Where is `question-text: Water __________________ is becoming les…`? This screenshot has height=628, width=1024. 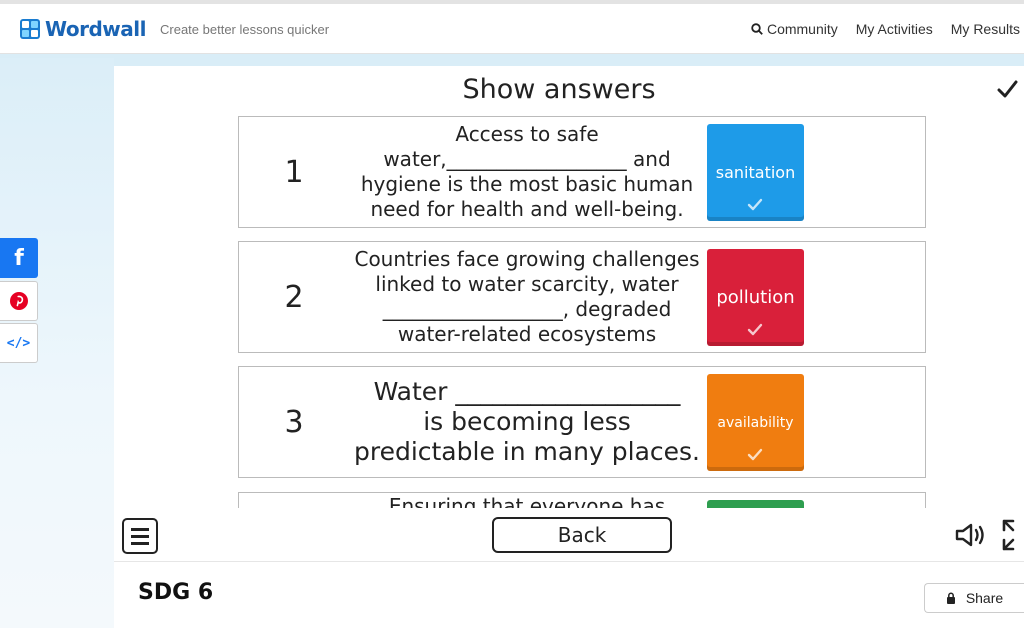 question-text: Water __________________ is becoming les… is located at coordinates (527, 422).